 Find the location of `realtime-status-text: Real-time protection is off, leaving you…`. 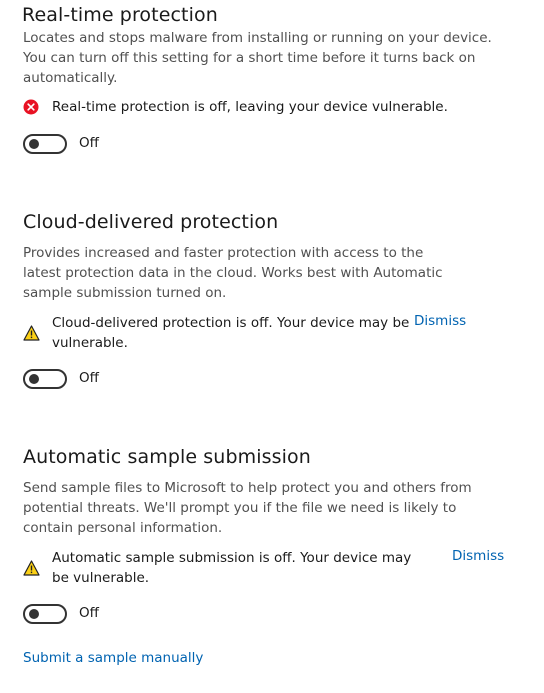

realtime-status-text: Real-time protection is off, leaving you… is located at coordinates (250, 107).